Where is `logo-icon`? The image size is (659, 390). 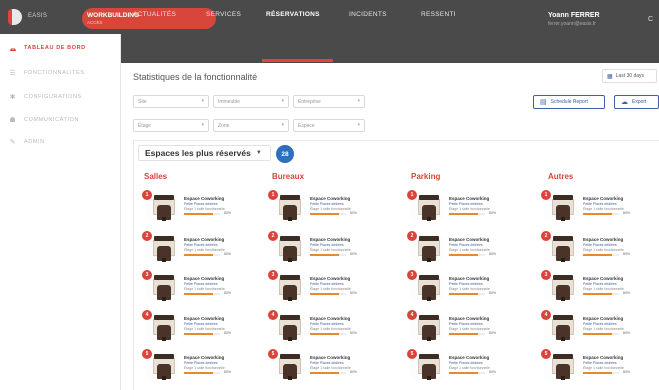
logo-icon is located at coordinates (15, 17).